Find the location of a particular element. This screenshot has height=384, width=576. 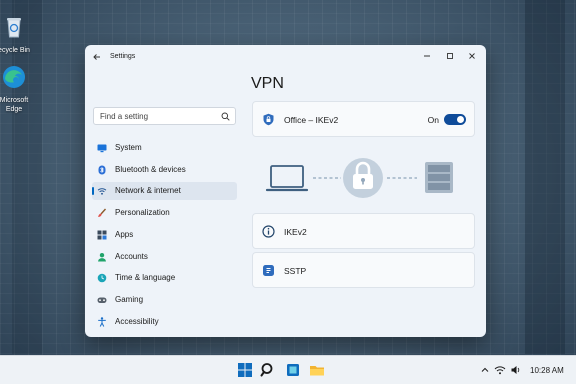

vpn-connection-diagram is located at coordinates (359, 178).